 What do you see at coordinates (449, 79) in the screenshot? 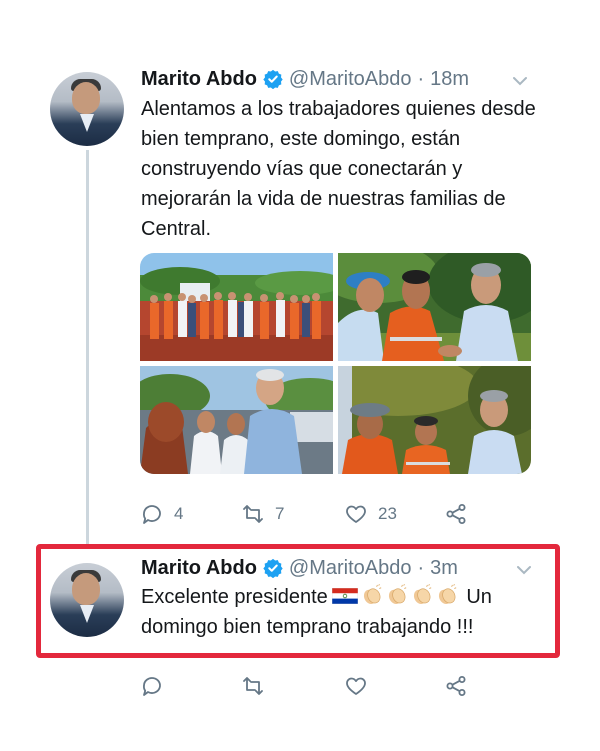
I see `timestamp: 18m` at bounding box center [449, 79].